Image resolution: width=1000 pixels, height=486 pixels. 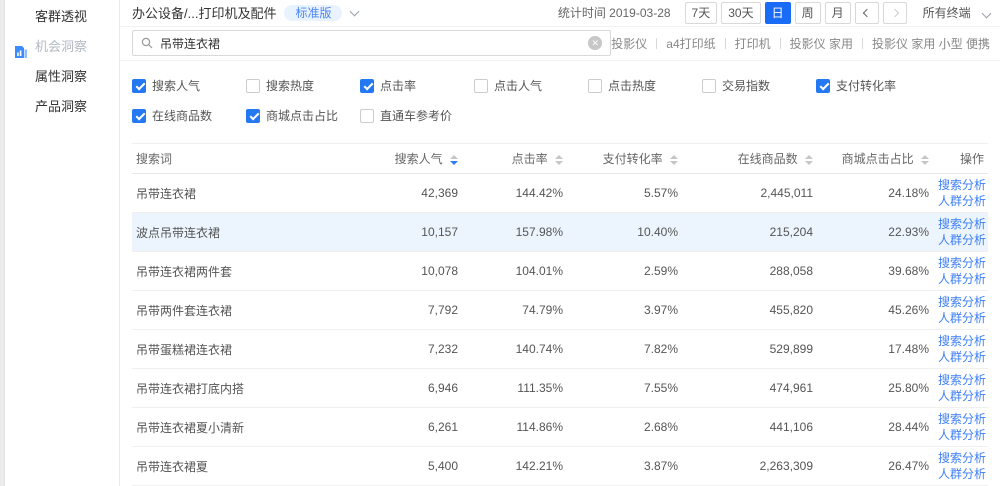 I want to click on checkbox-ztc-ref-price: 直通车参考价, so click(x=417, y=115).